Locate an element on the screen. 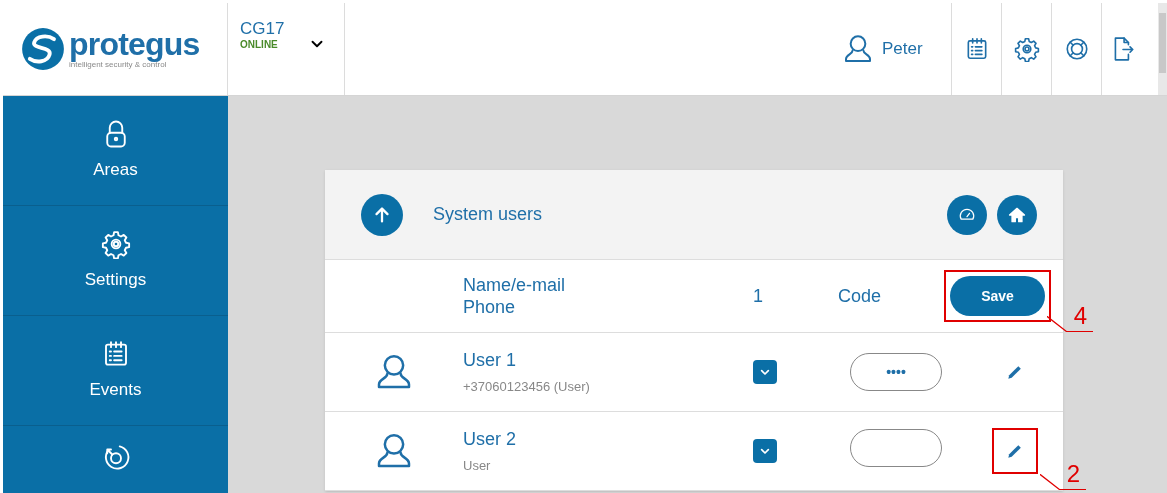  callout-number: 2 is located at coordinates (1073, 474).